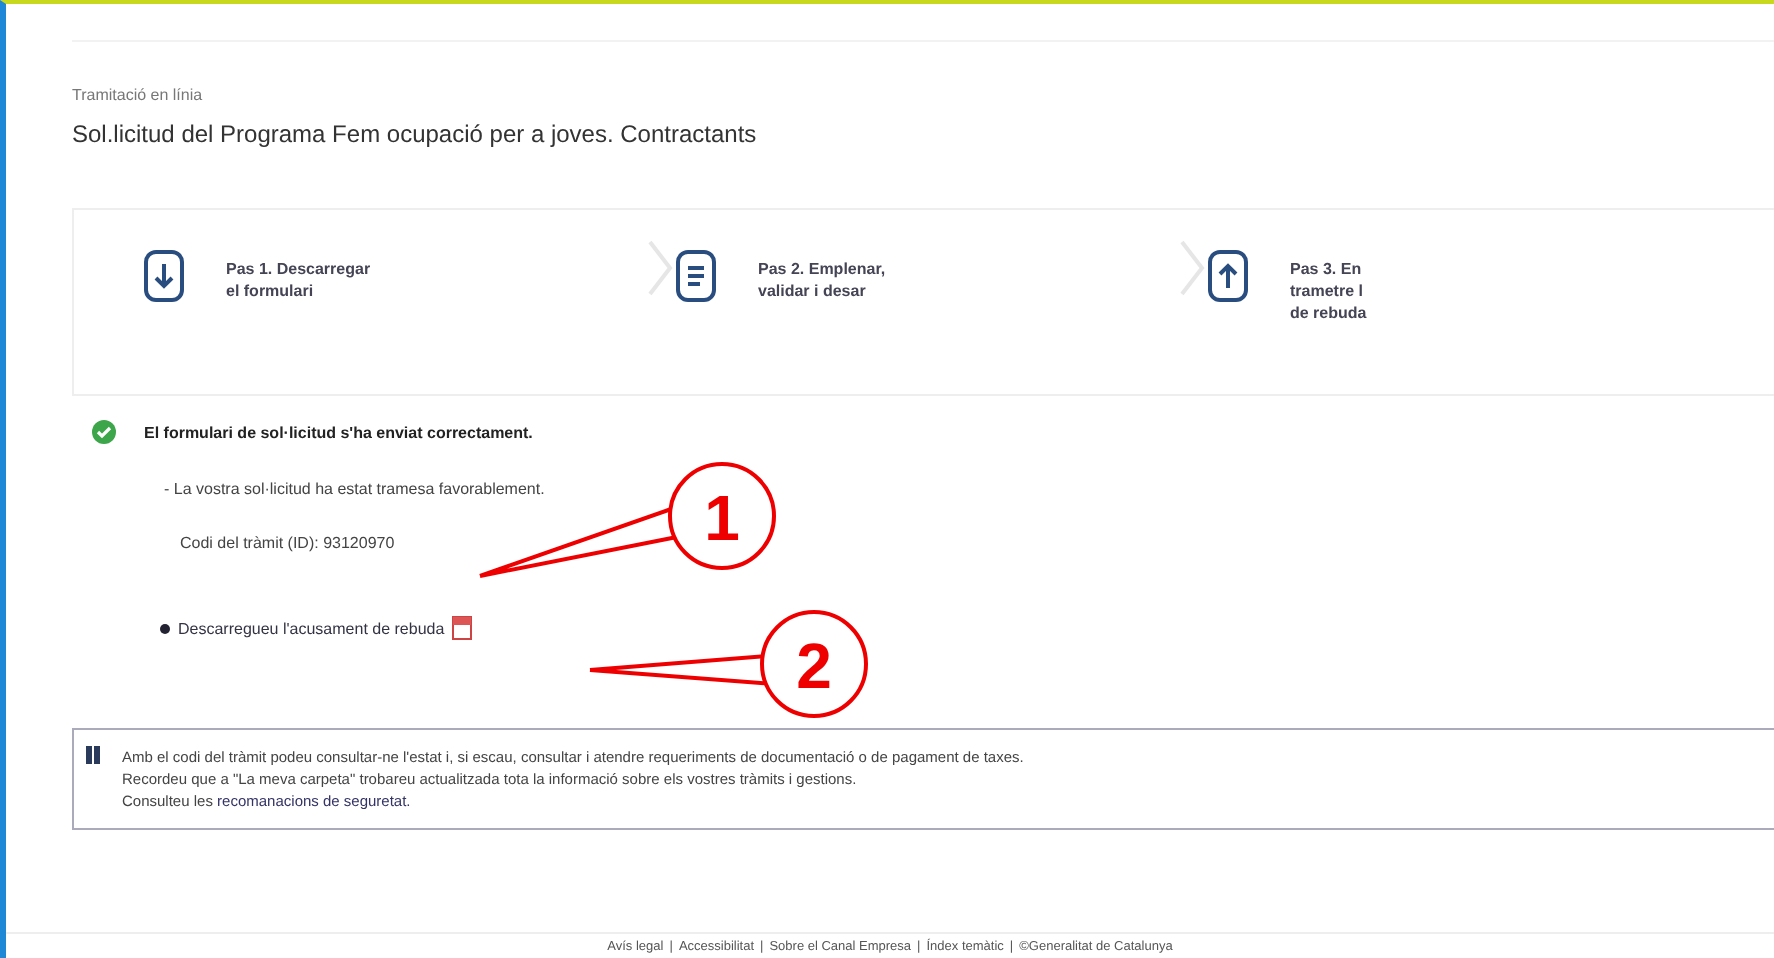 This screenshot has width=1774, height=958. I want to click on download-link: Descarregueu l'acusament de rebuda, so click(311, 628).